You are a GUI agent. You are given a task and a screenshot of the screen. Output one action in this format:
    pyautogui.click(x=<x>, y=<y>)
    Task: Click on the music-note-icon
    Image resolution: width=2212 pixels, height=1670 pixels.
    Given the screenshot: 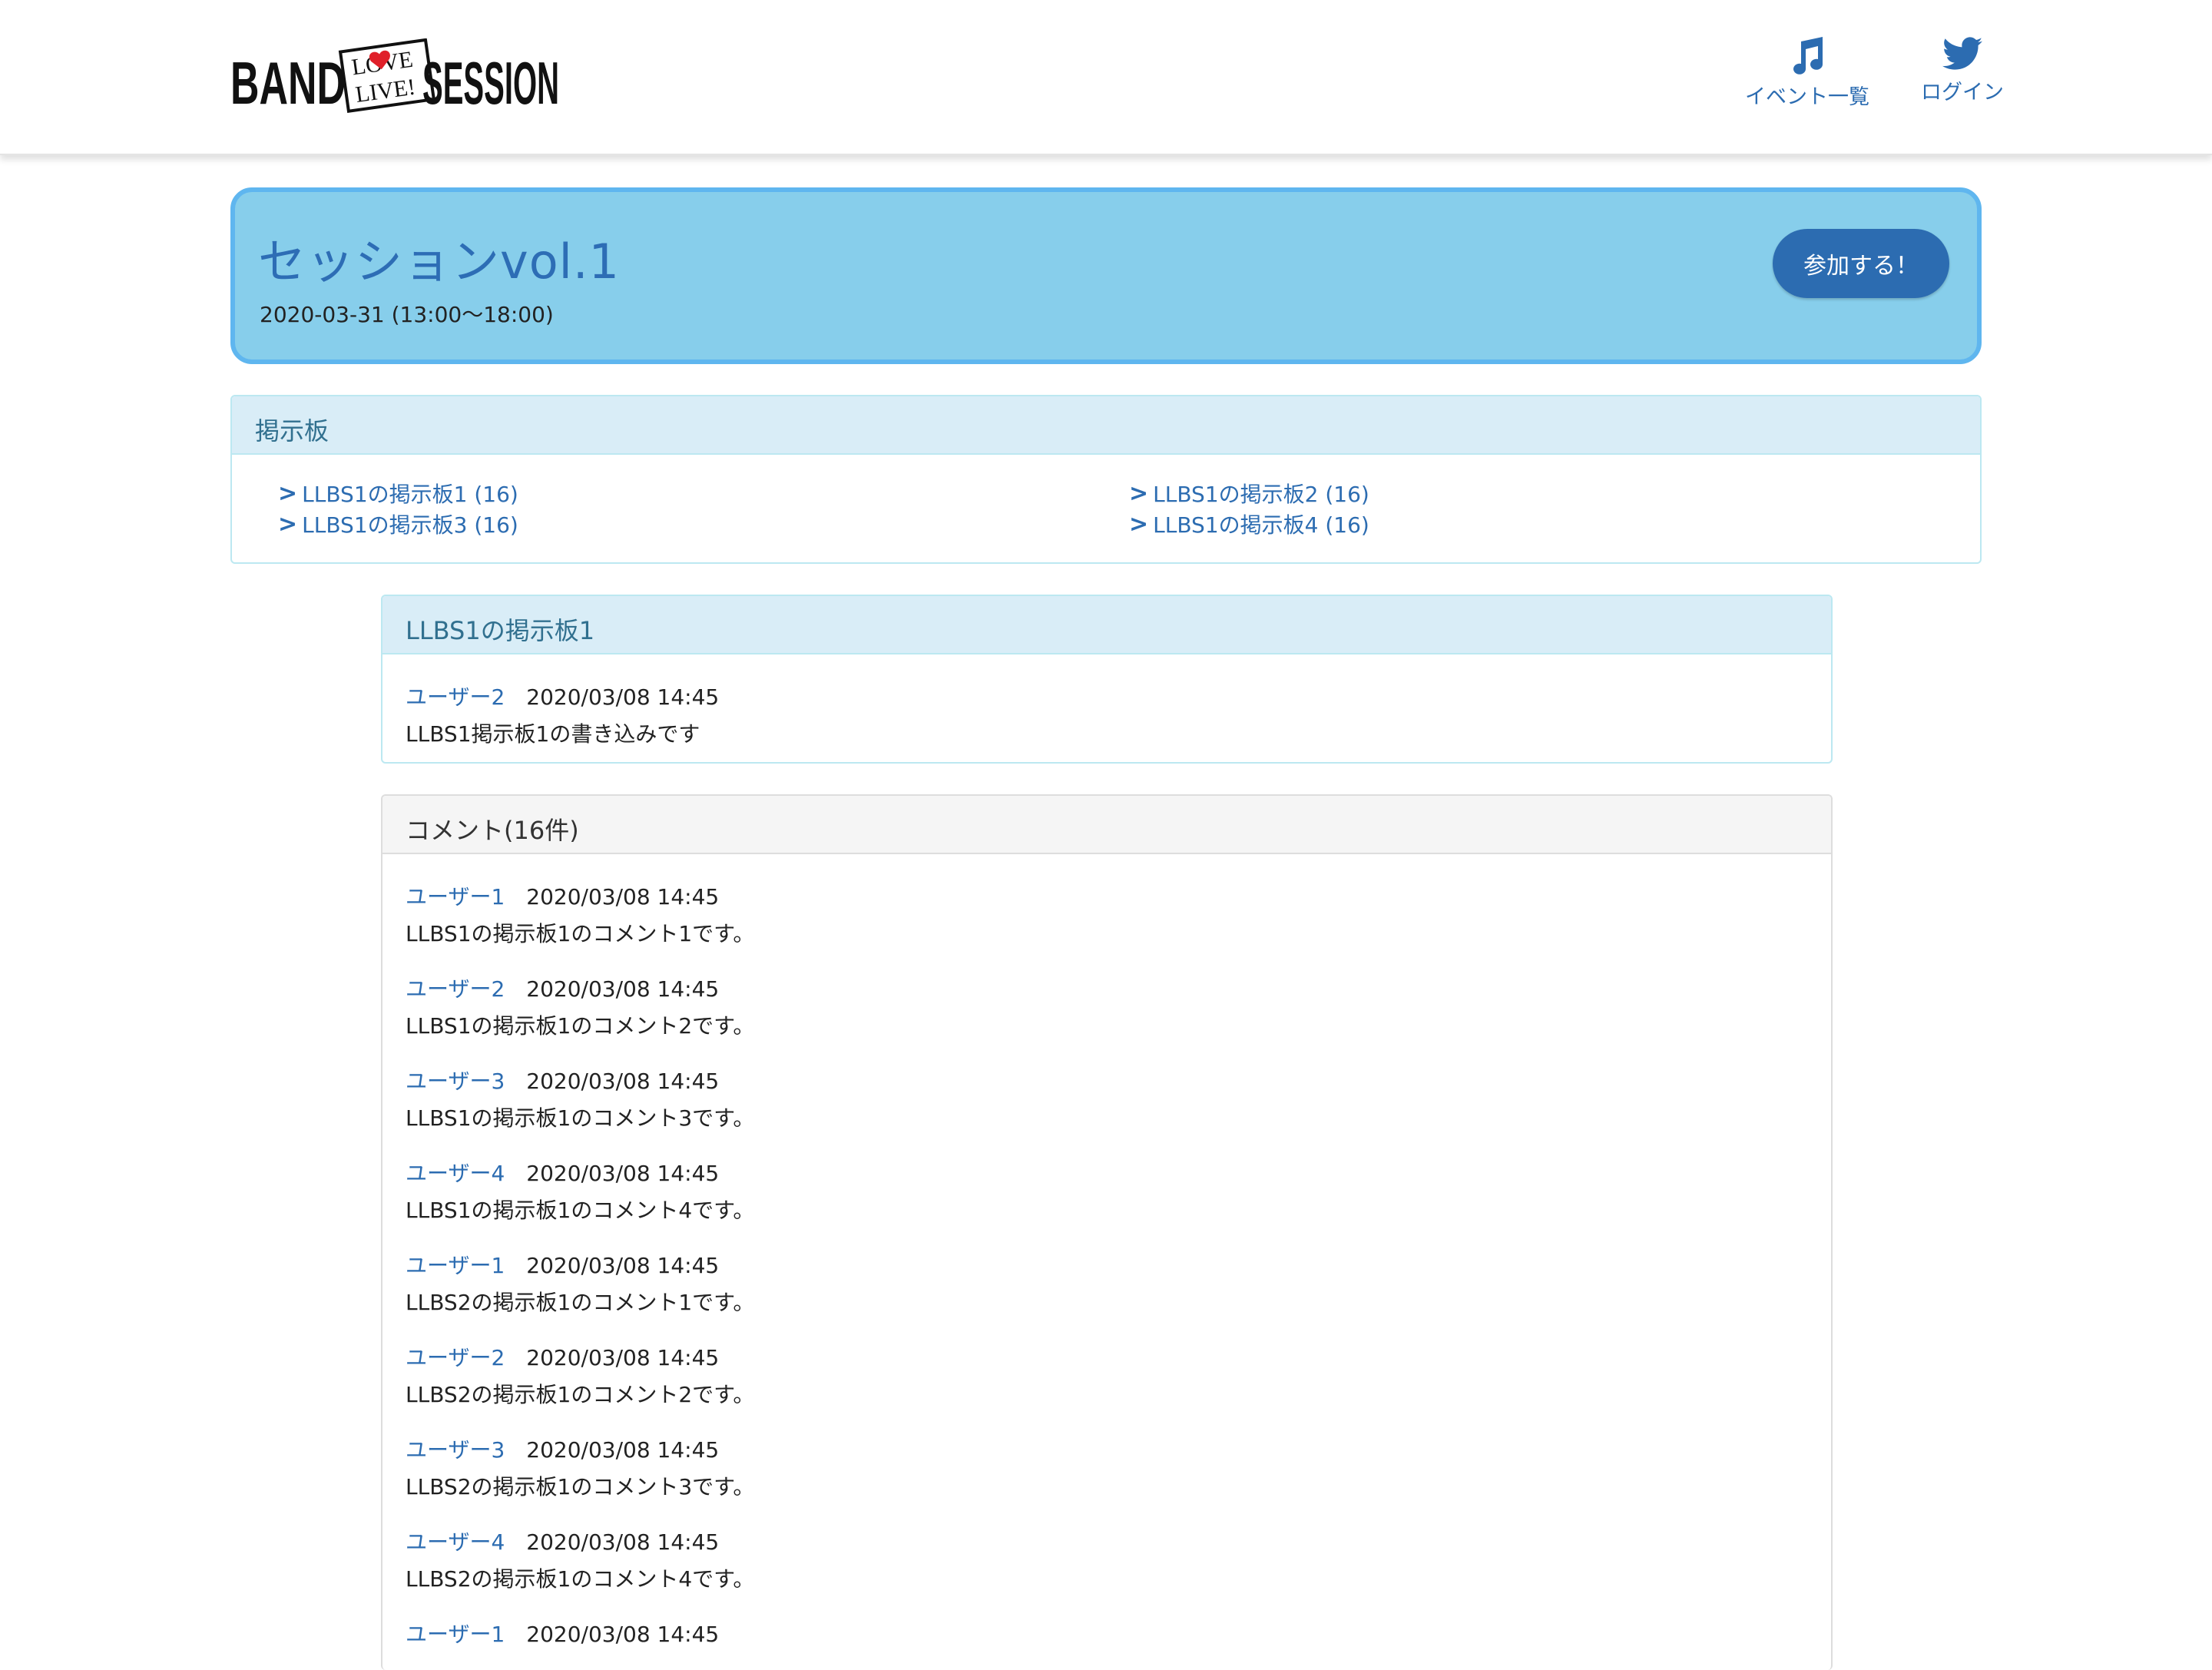 What is the action you would take?
    pyautogui.click(x=1808, y=56)
    